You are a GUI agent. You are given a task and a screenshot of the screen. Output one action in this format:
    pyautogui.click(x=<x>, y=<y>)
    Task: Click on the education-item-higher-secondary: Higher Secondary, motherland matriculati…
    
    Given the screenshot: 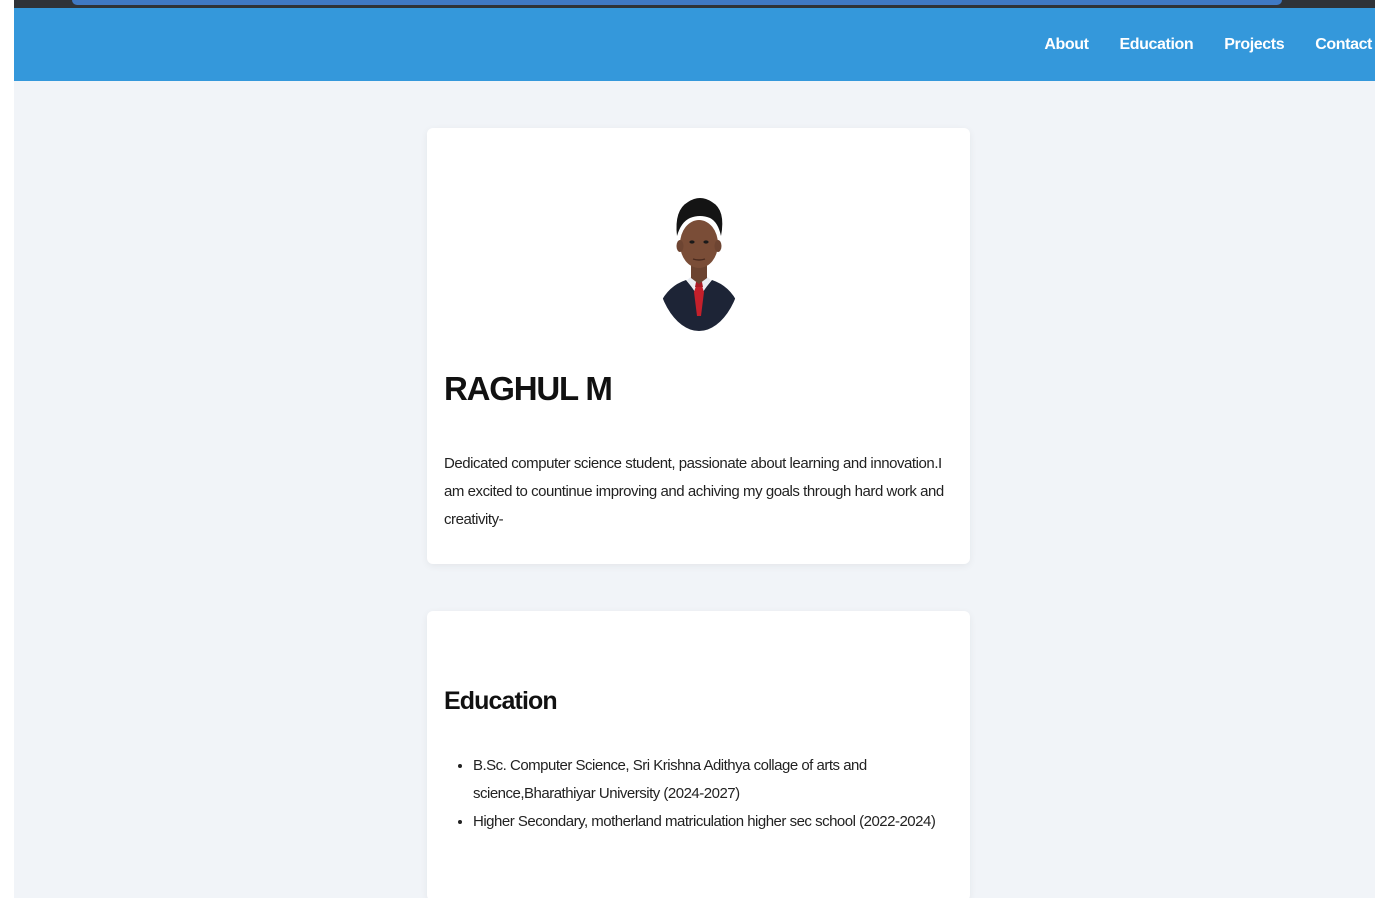 What is the action you would take?
    pyautogui.click(x=713, y=822)
    